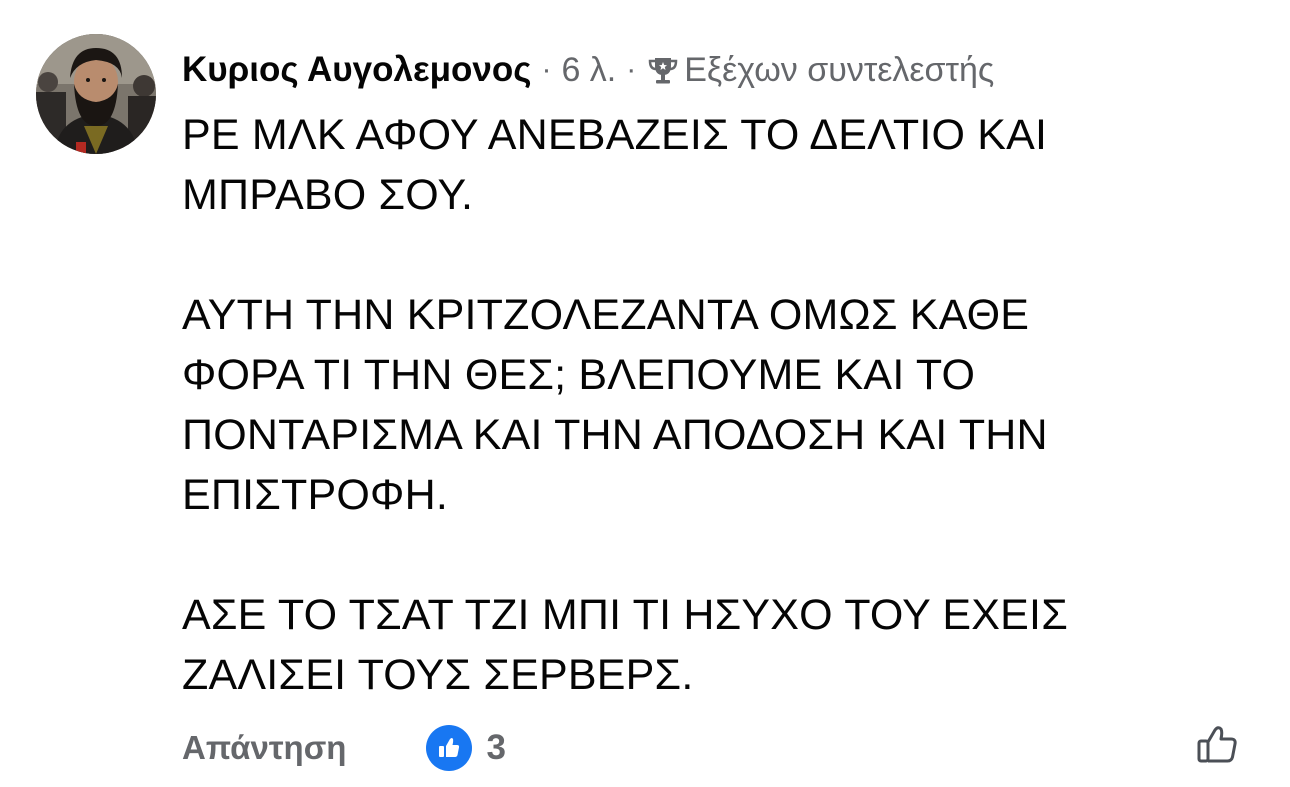 The width and height of the screenshot is (1290, 787). What do you see at coordinates (449, 748) in the screenshot?
I see `like-reaction-icon` at bounding box center [449, 748].